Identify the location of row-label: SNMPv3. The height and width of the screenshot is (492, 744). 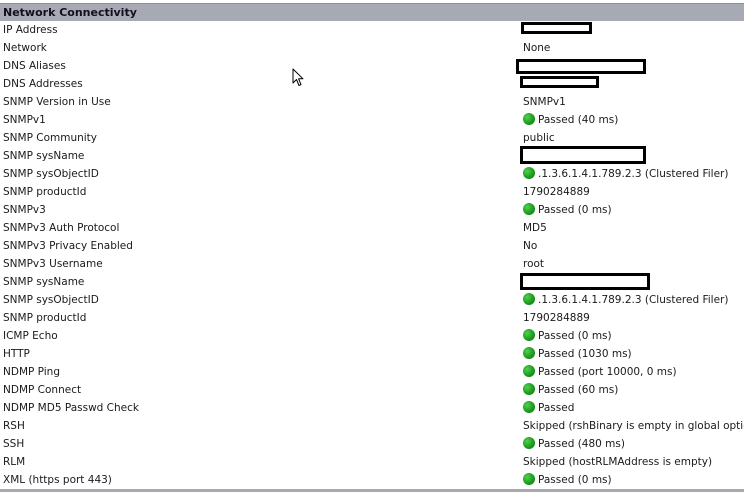
(24, 210).